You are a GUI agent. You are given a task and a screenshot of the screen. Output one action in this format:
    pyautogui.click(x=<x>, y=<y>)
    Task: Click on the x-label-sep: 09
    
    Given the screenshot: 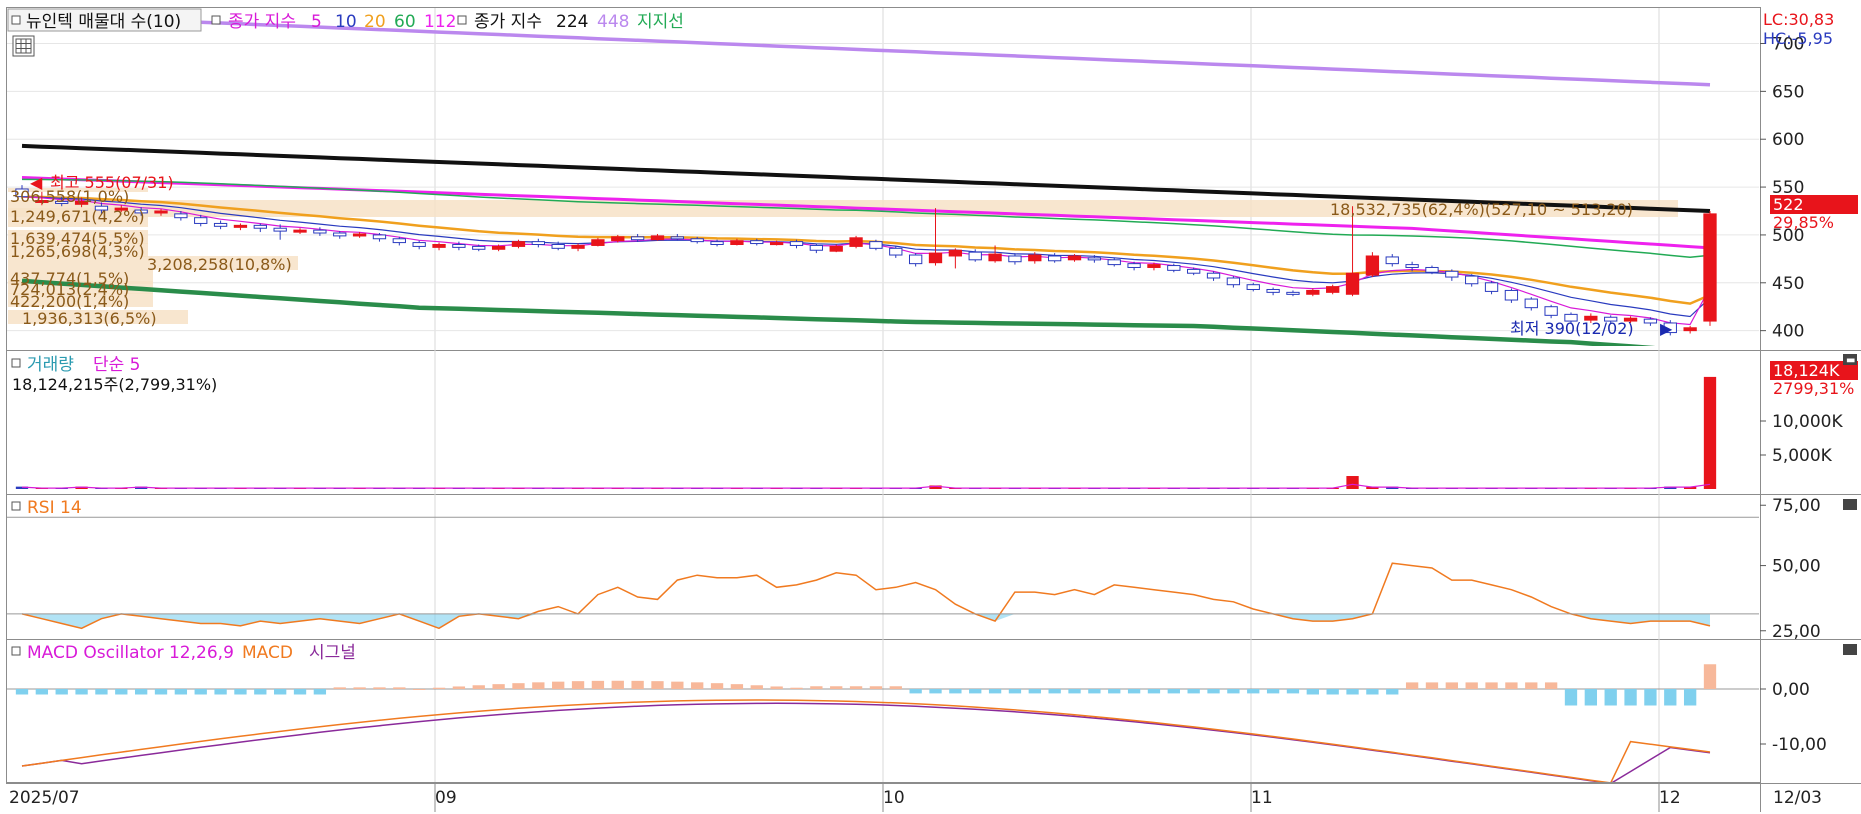 What is the action you would take?
    pyautogui.click(x=446, y=798)
    